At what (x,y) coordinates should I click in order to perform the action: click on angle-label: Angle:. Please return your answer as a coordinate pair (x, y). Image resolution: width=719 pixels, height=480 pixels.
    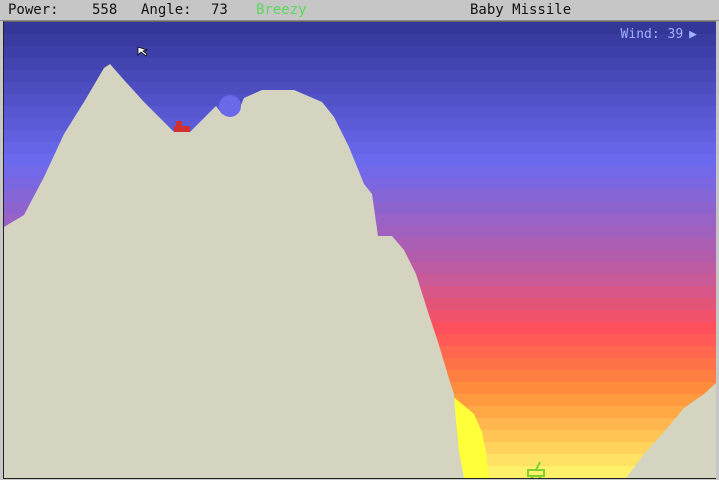
    Looking at the image, I should click on (166, 10).